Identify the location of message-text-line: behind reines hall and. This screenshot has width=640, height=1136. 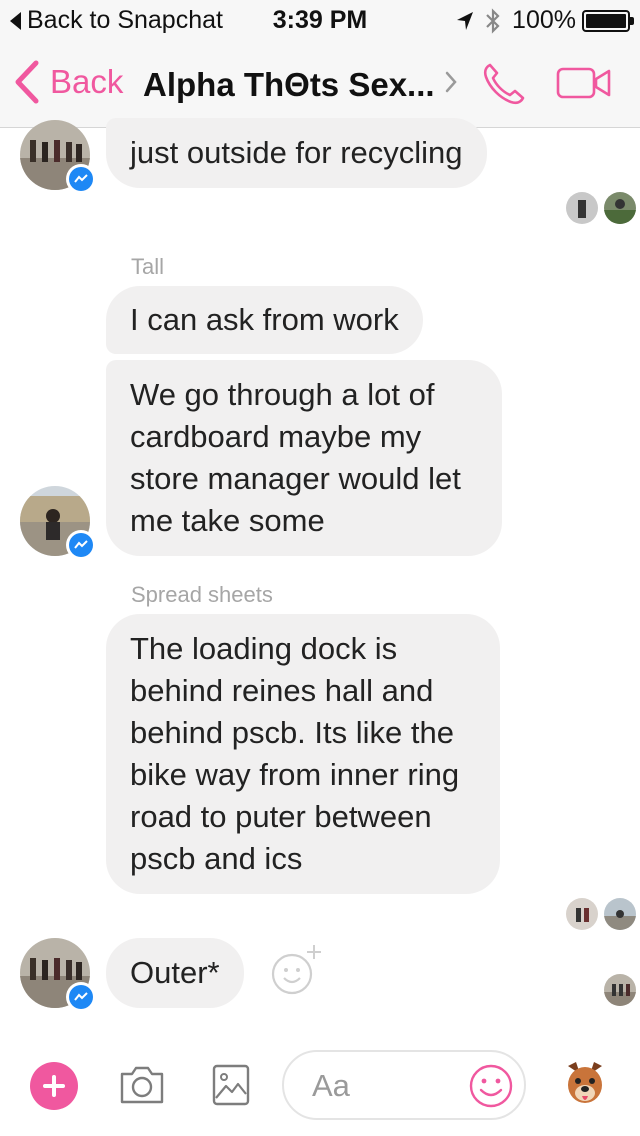
(282, 690).